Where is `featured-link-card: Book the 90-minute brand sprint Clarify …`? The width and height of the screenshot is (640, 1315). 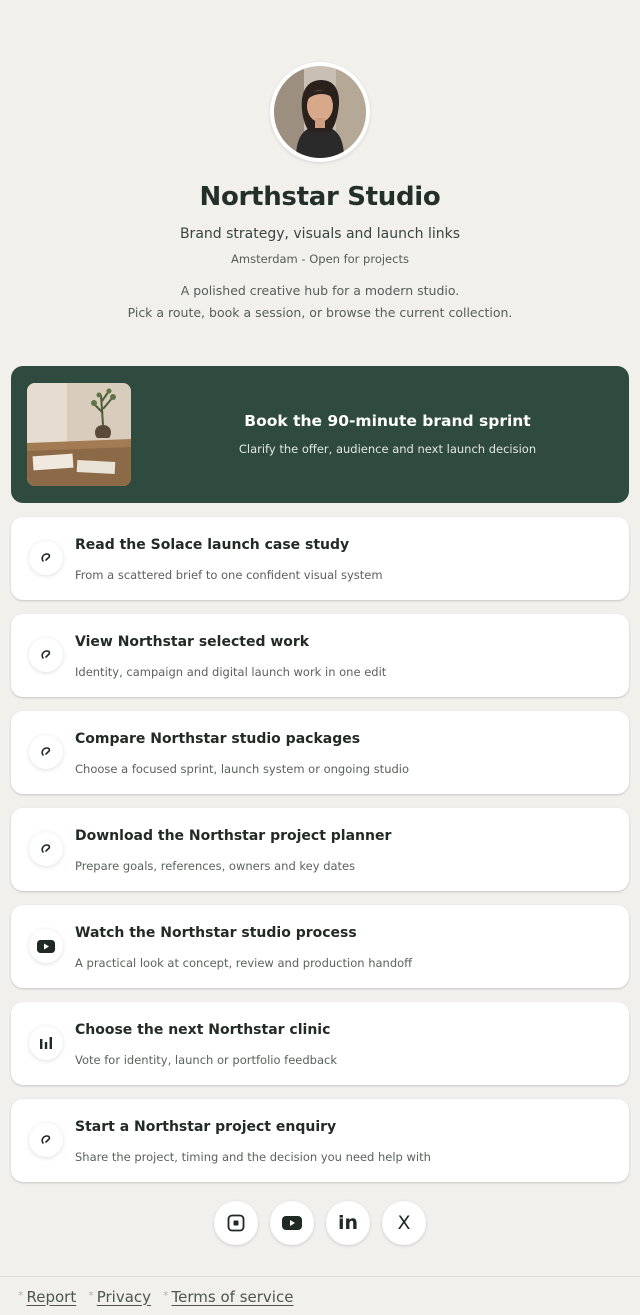
featured-link-card: Book the 90-minute brand sprint Clarify … is located at coordinates (320, 434).